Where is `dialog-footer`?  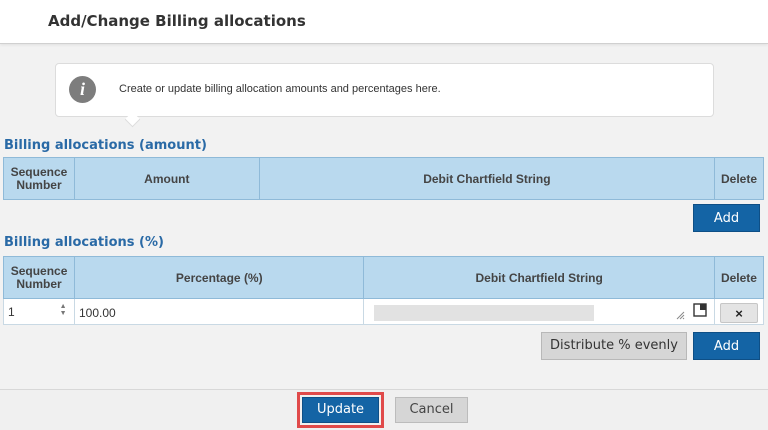
dialog-footer is located at coordinates (384, 409).